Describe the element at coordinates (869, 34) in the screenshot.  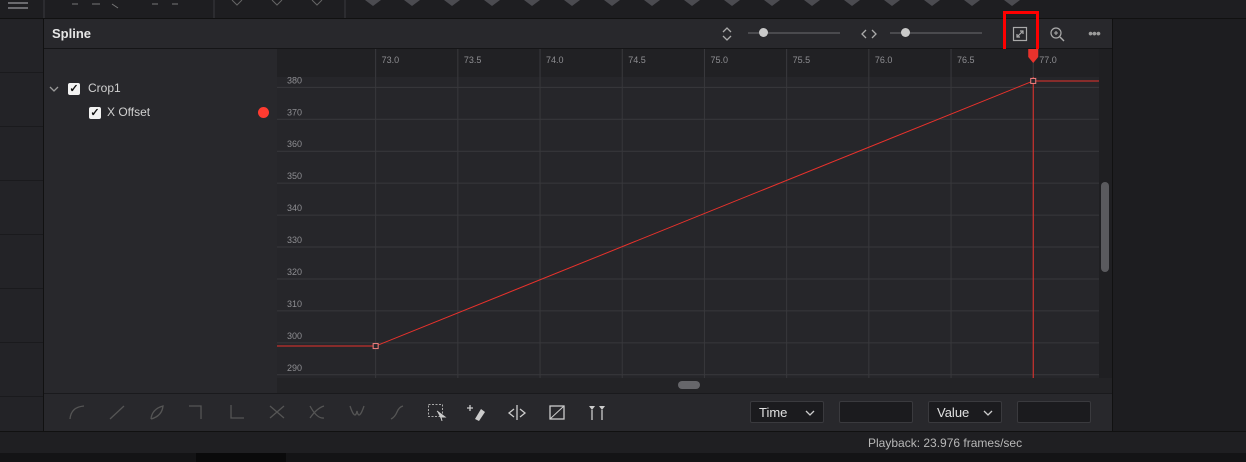
I see `horizontal-zoom-icon` at that location.